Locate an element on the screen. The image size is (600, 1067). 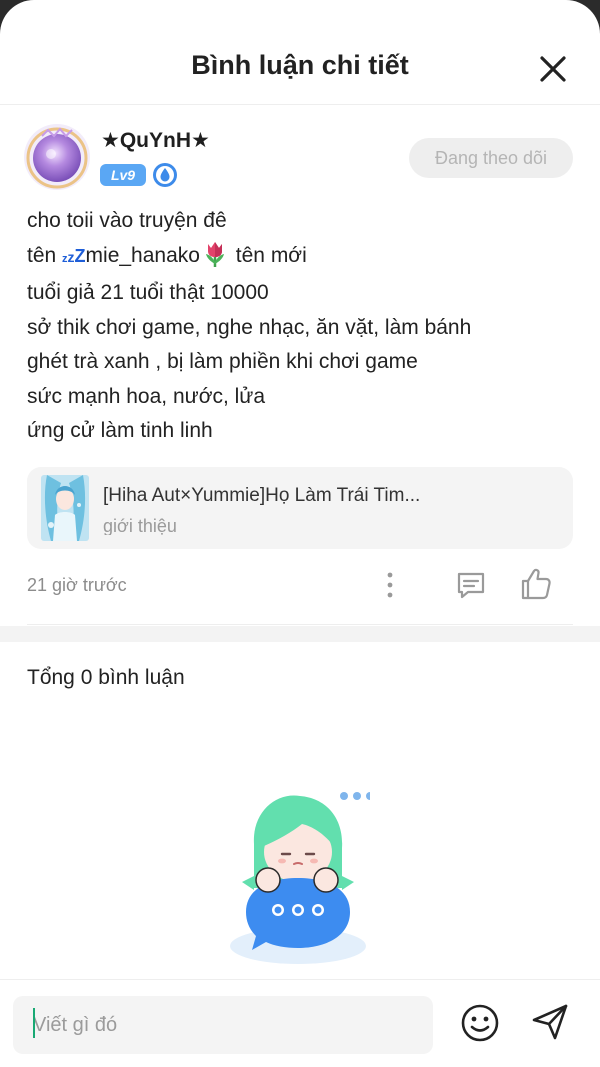
more-button is located at coordinates (390, 585).